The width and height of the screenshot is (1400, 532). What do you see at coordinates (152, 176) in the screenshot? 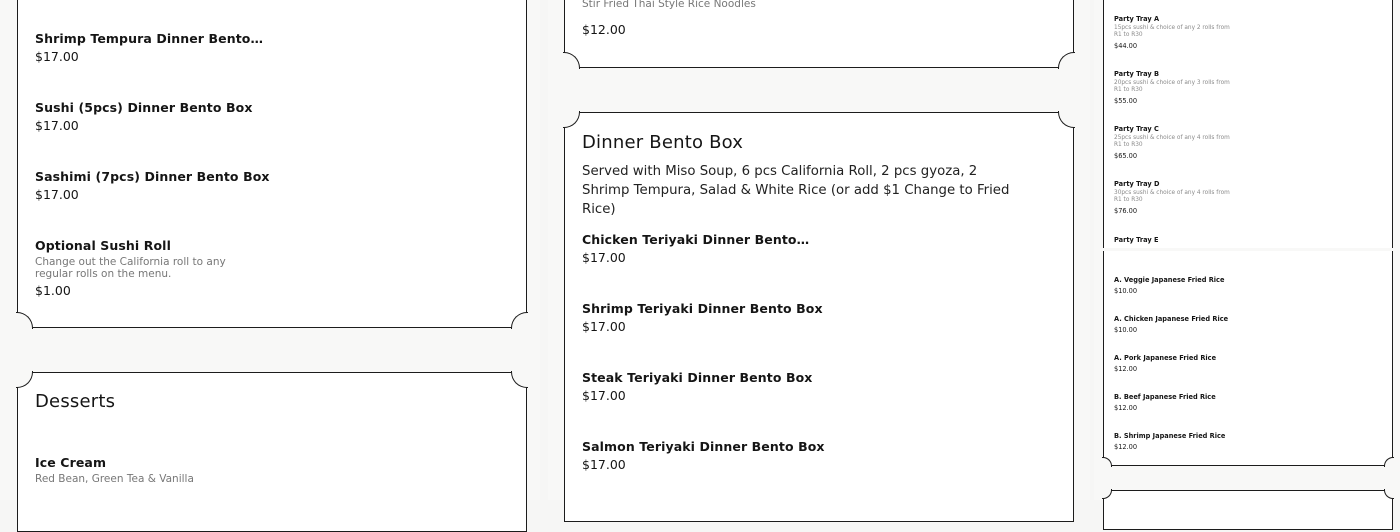
I see `menu-item-name: Sashimi (7pcs) Dinner Bento Box` at bounding box center [152, 176].